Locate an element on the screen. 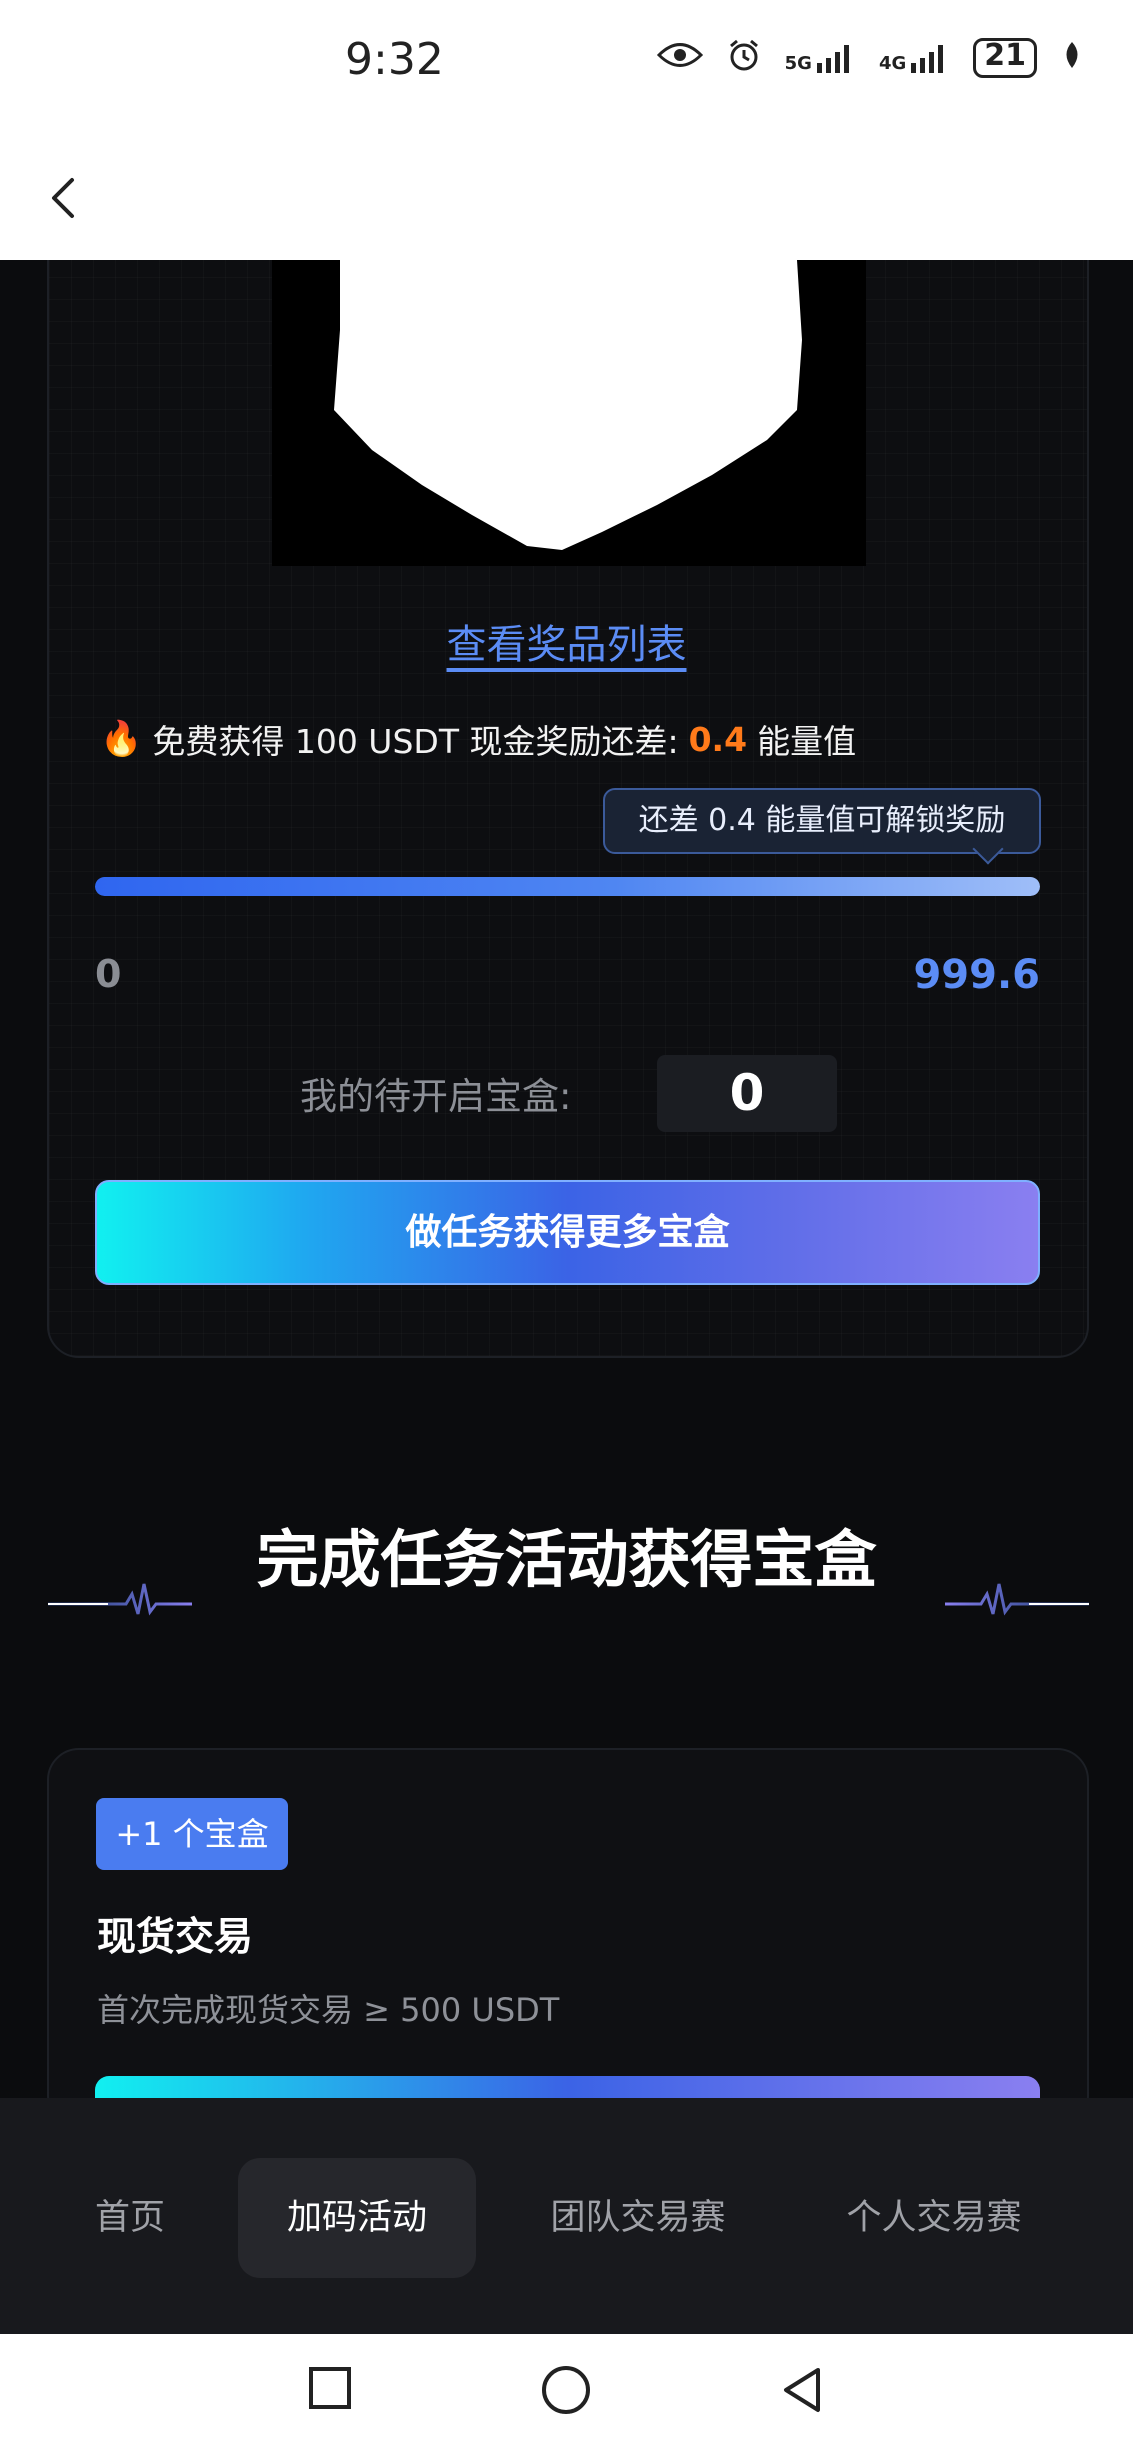  task-description: 首次完成现货交易 ≥ 500 USDT is located at coordinates (328, 2010).